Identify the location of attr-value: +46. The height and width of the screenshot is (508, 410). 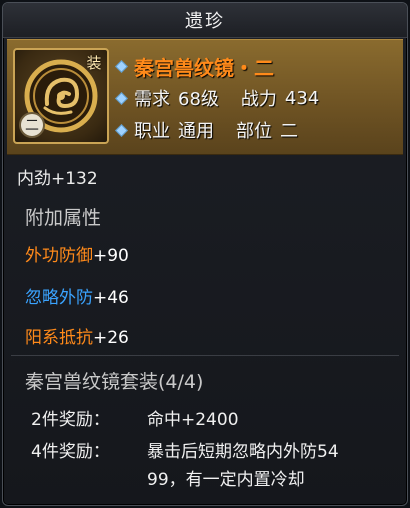
(111, 298).